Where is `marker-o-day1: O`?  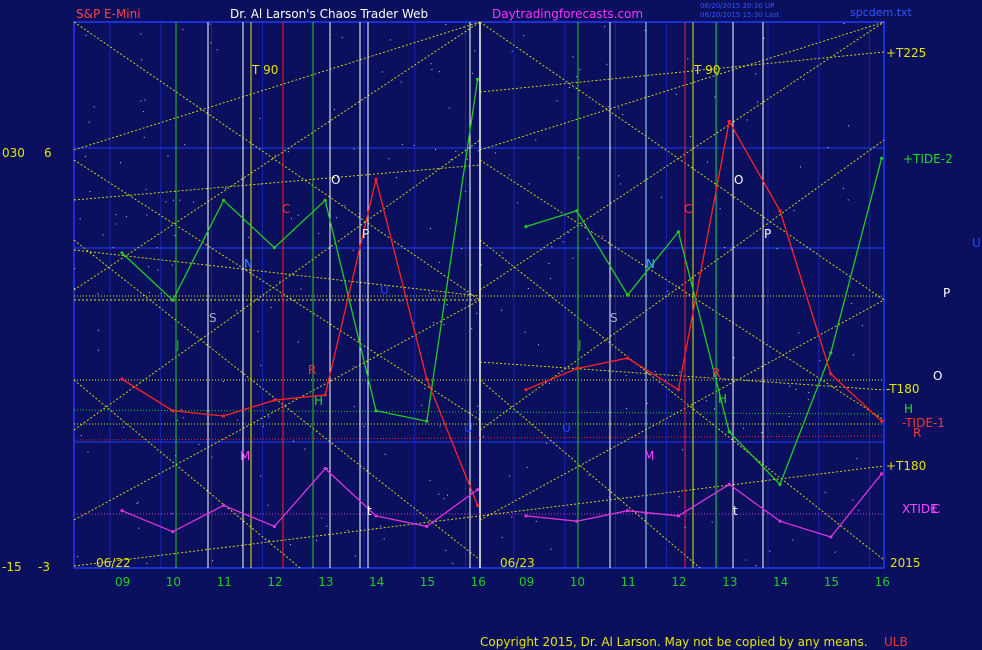
marker-o-day1: O is located at coordinates (335, 180).